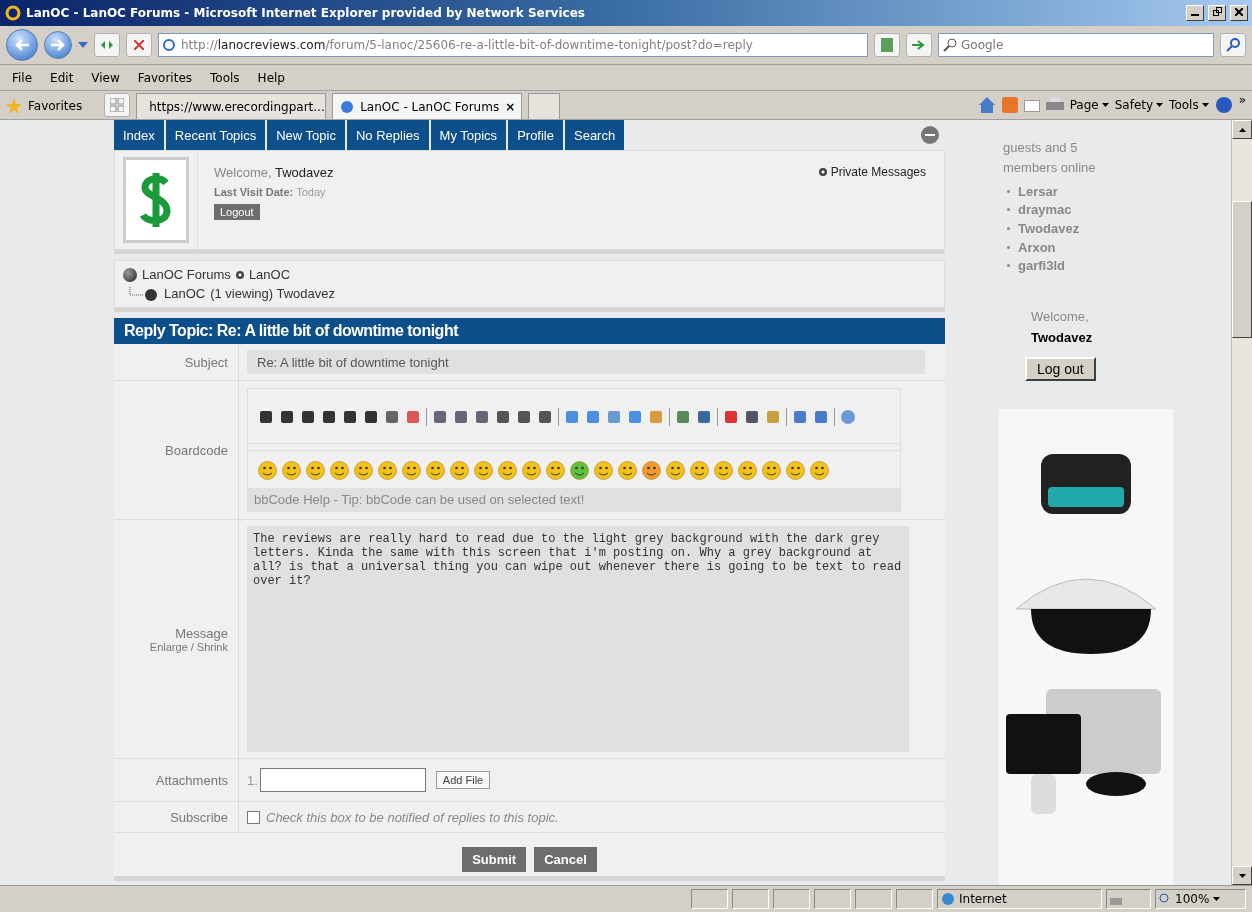 The height and width of the screenshot is (912, 1252). Describe the element at coordinates (105, 77) in the screenshot. I see `menu-item: View` at that location.